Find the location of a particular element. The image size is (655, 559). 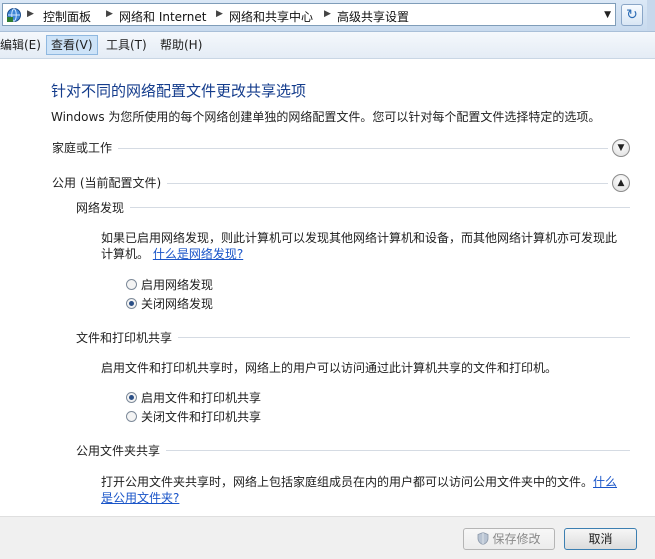

refresh-icon: ↻ is located at coordinates (632, 15).